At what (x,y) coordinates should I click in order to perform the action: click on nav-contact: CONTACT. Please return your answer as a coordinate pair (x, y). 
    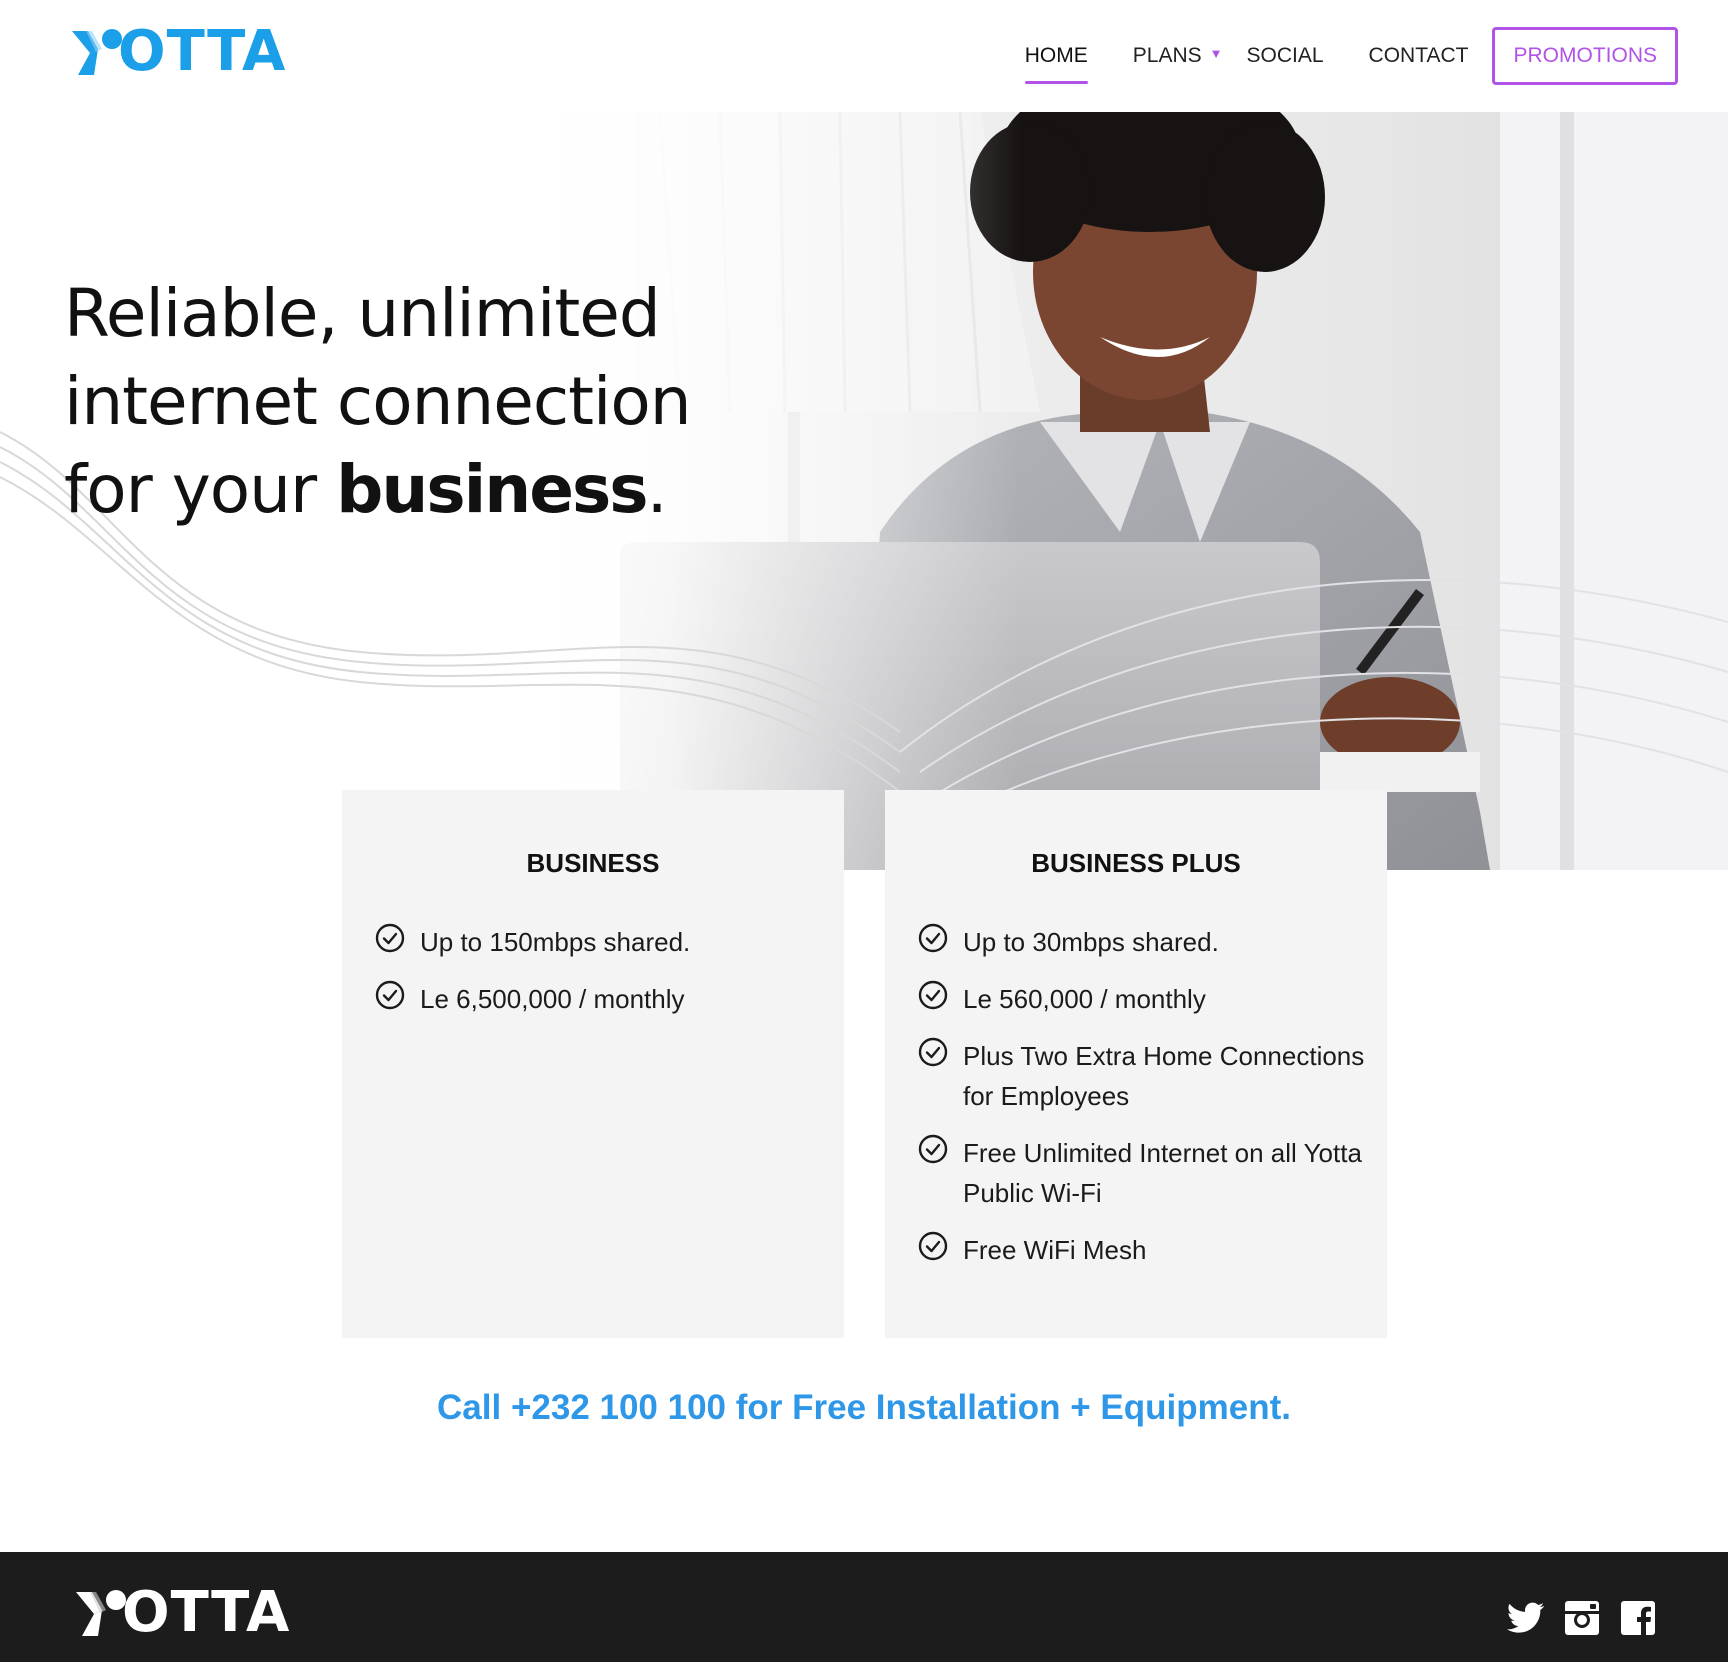
    Looking at the image, I should click on (1419, 56).